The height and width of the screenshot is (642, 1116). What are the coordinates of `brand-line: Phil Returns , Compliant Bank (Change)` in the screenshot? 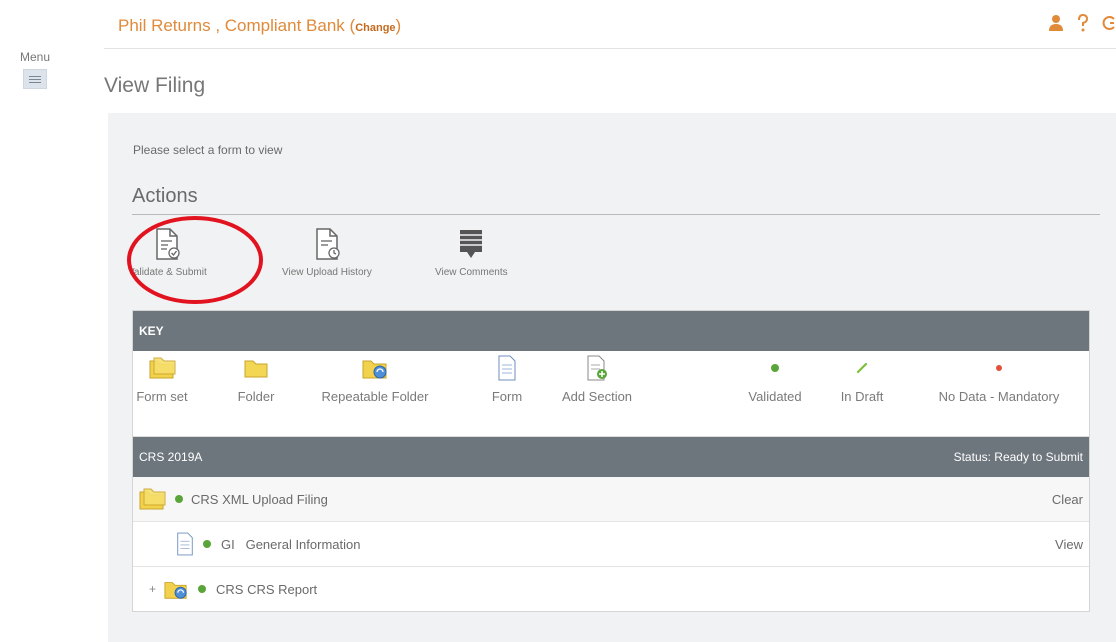 It's located at (259, 26).